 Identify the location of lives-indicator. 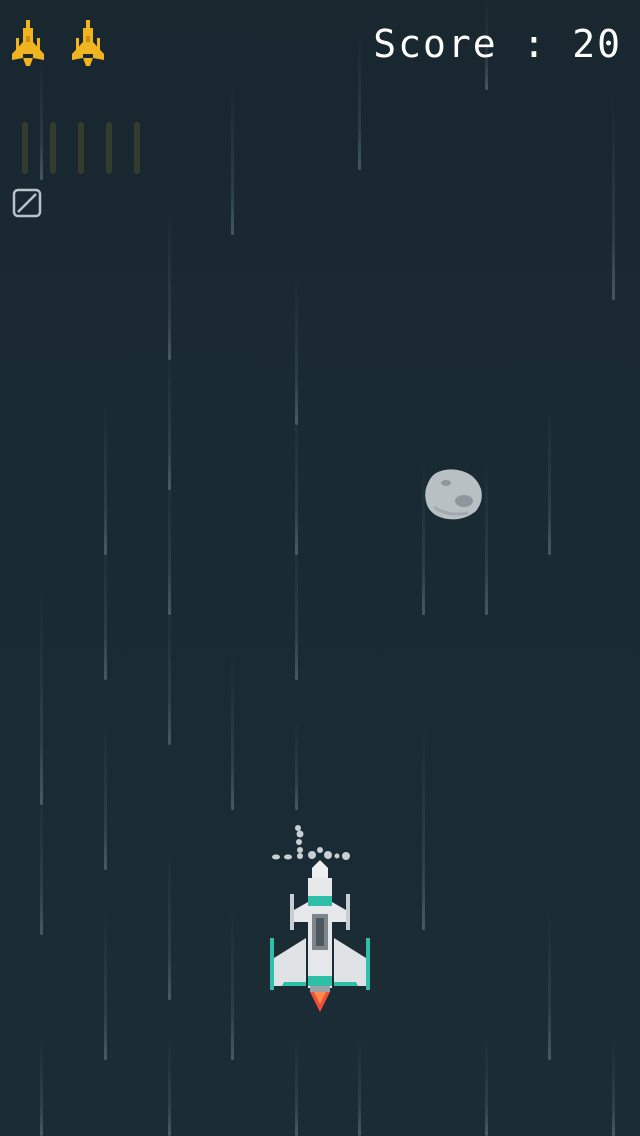
(58, 43).